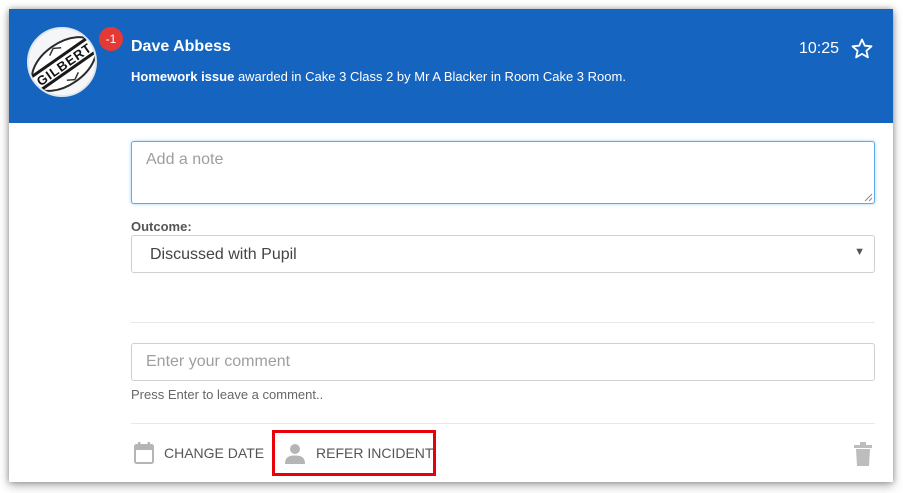 This screenshot has height=493, width=903. I want to click on notification-badge: -1, so click(111, 39).